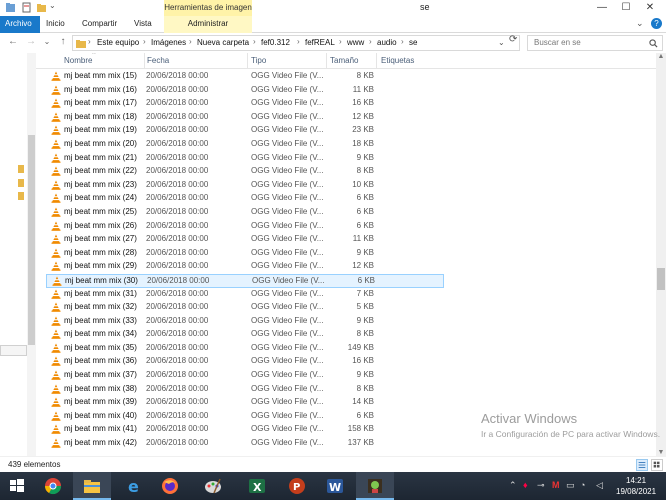  Describe the element at coordinates (297, 486) in the screenshot. I see `taskbar-powerpoint: P` at that location.